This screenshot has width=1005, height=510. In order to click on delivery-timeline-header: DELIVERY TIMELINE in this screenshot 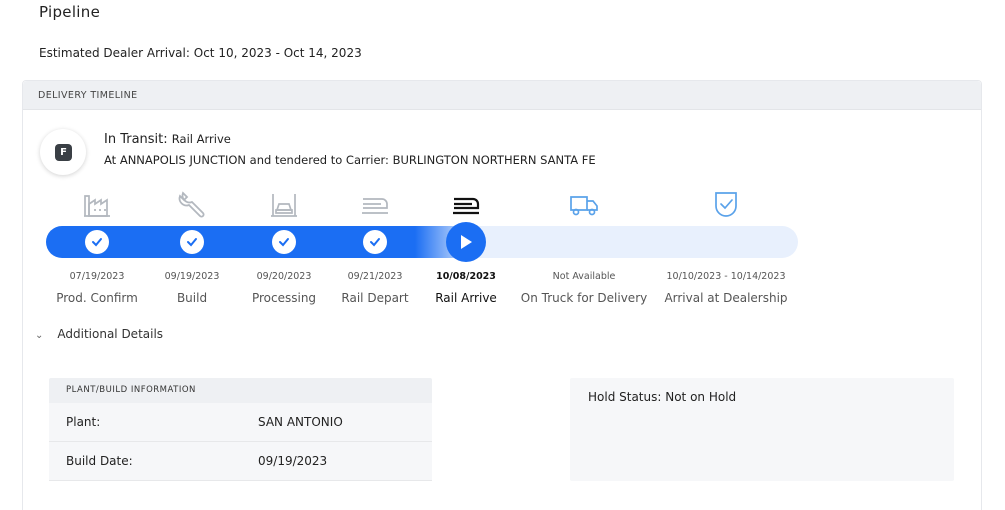, I will do `click(502, 95)`.